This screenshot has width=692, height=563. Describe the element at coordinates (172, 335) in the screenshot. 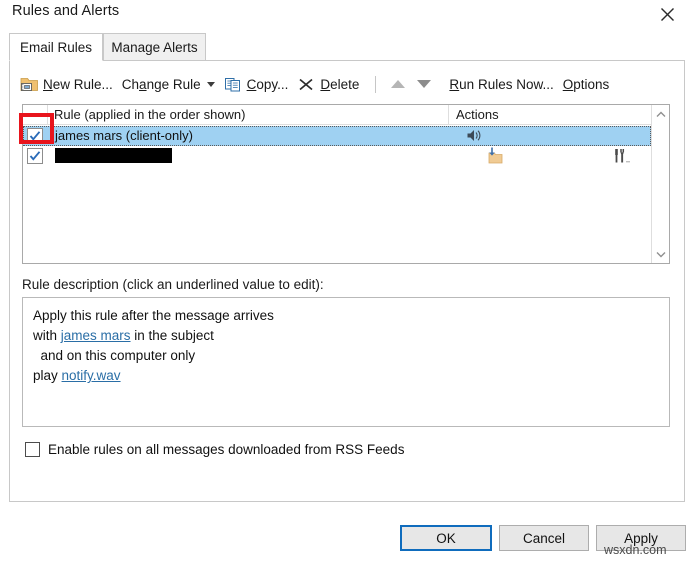

I see `description-line-1-suffix: in the subject` at that location.